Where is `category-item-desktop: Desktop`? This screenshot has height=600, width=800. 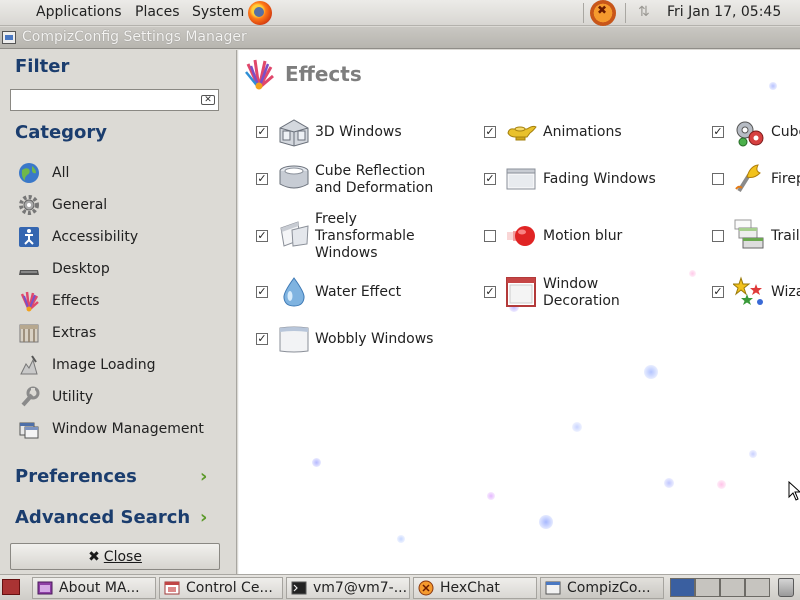
category-item-desktop: Desktop is located at coordinates (123, 269).